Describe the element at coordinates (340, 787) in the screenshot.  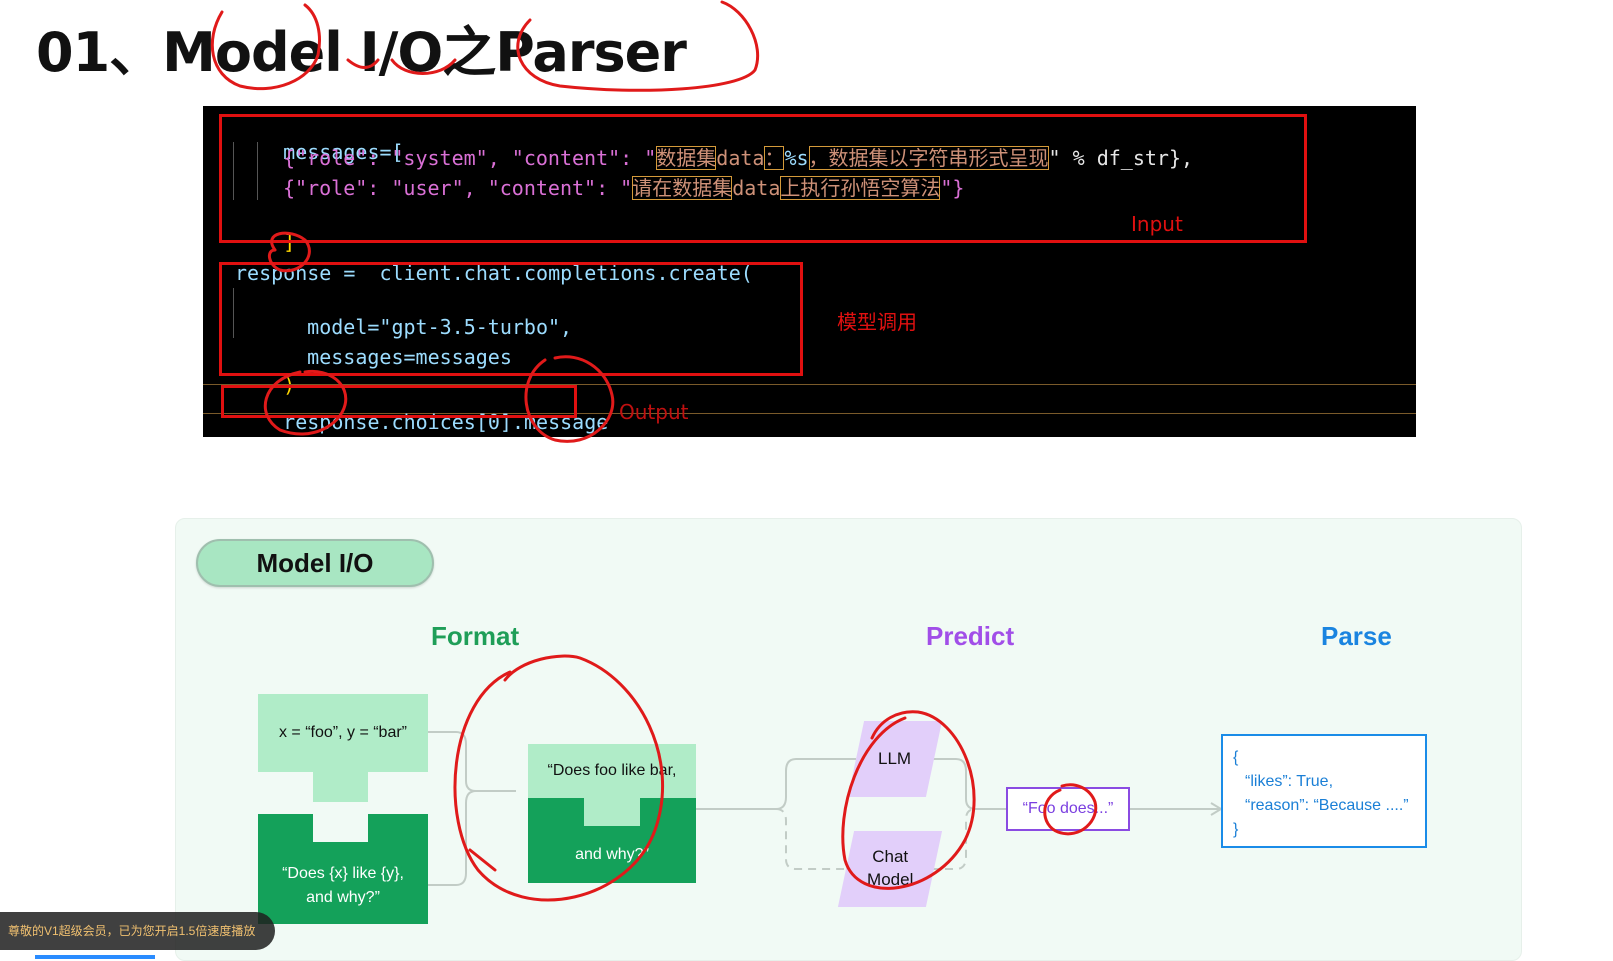
I see `variables-card-tab` at that location.